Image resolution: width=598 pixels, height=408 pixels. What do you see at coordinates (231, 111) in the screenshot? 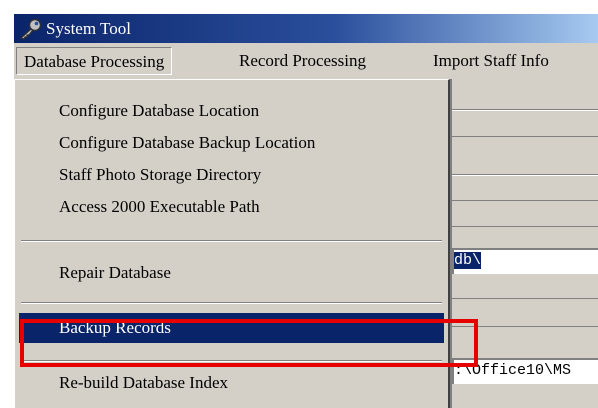
I see `menuitem-configure-database-location: Configure Database Location` at bounding box center [231, 111].